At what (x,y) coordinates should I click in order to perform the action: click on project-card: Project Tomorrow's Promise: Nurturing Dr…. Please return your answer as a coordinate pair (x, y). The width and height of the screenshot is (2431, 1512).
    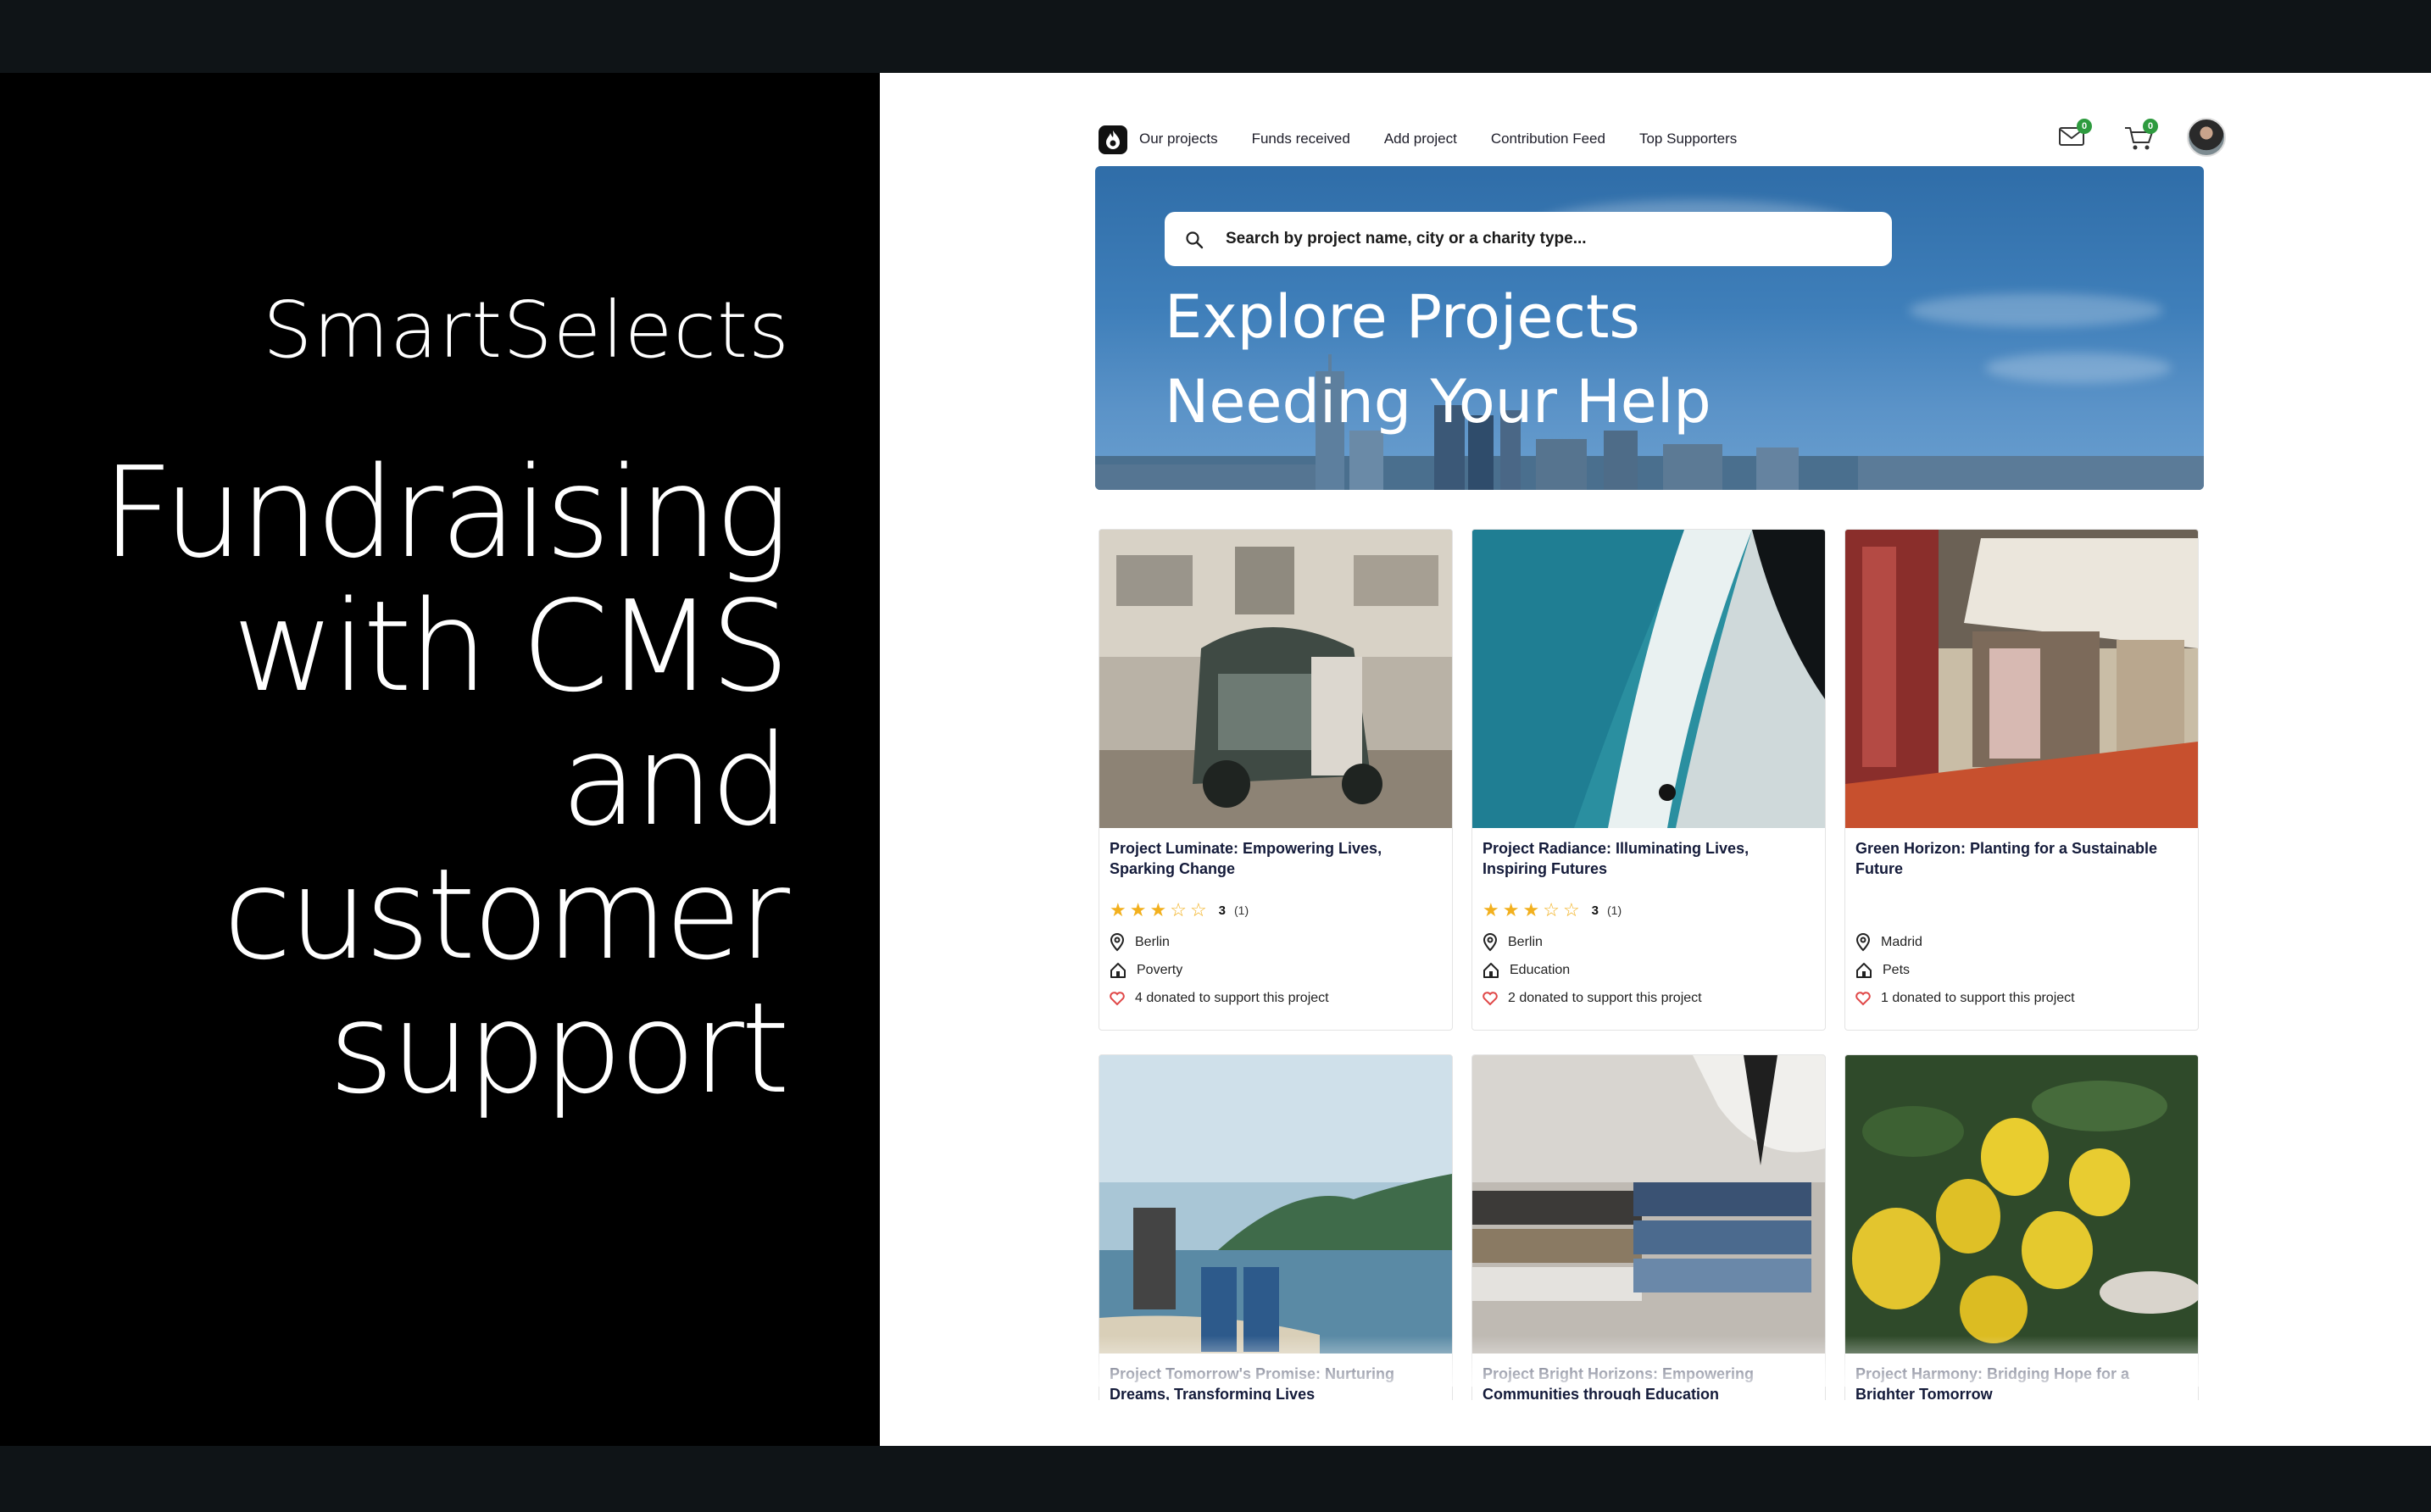
    Looking at the image, I should click on (1276, 1250).